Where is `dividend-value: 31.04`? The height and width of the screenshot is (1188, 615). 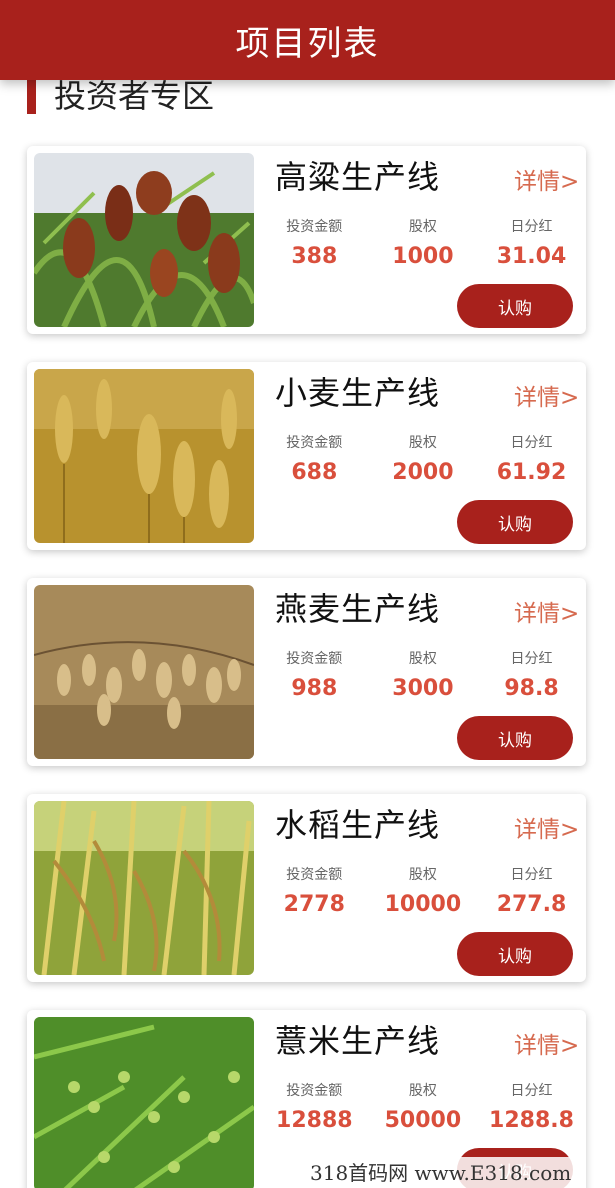
dividend-value: 31.04 is located at coordinates (531, 256).